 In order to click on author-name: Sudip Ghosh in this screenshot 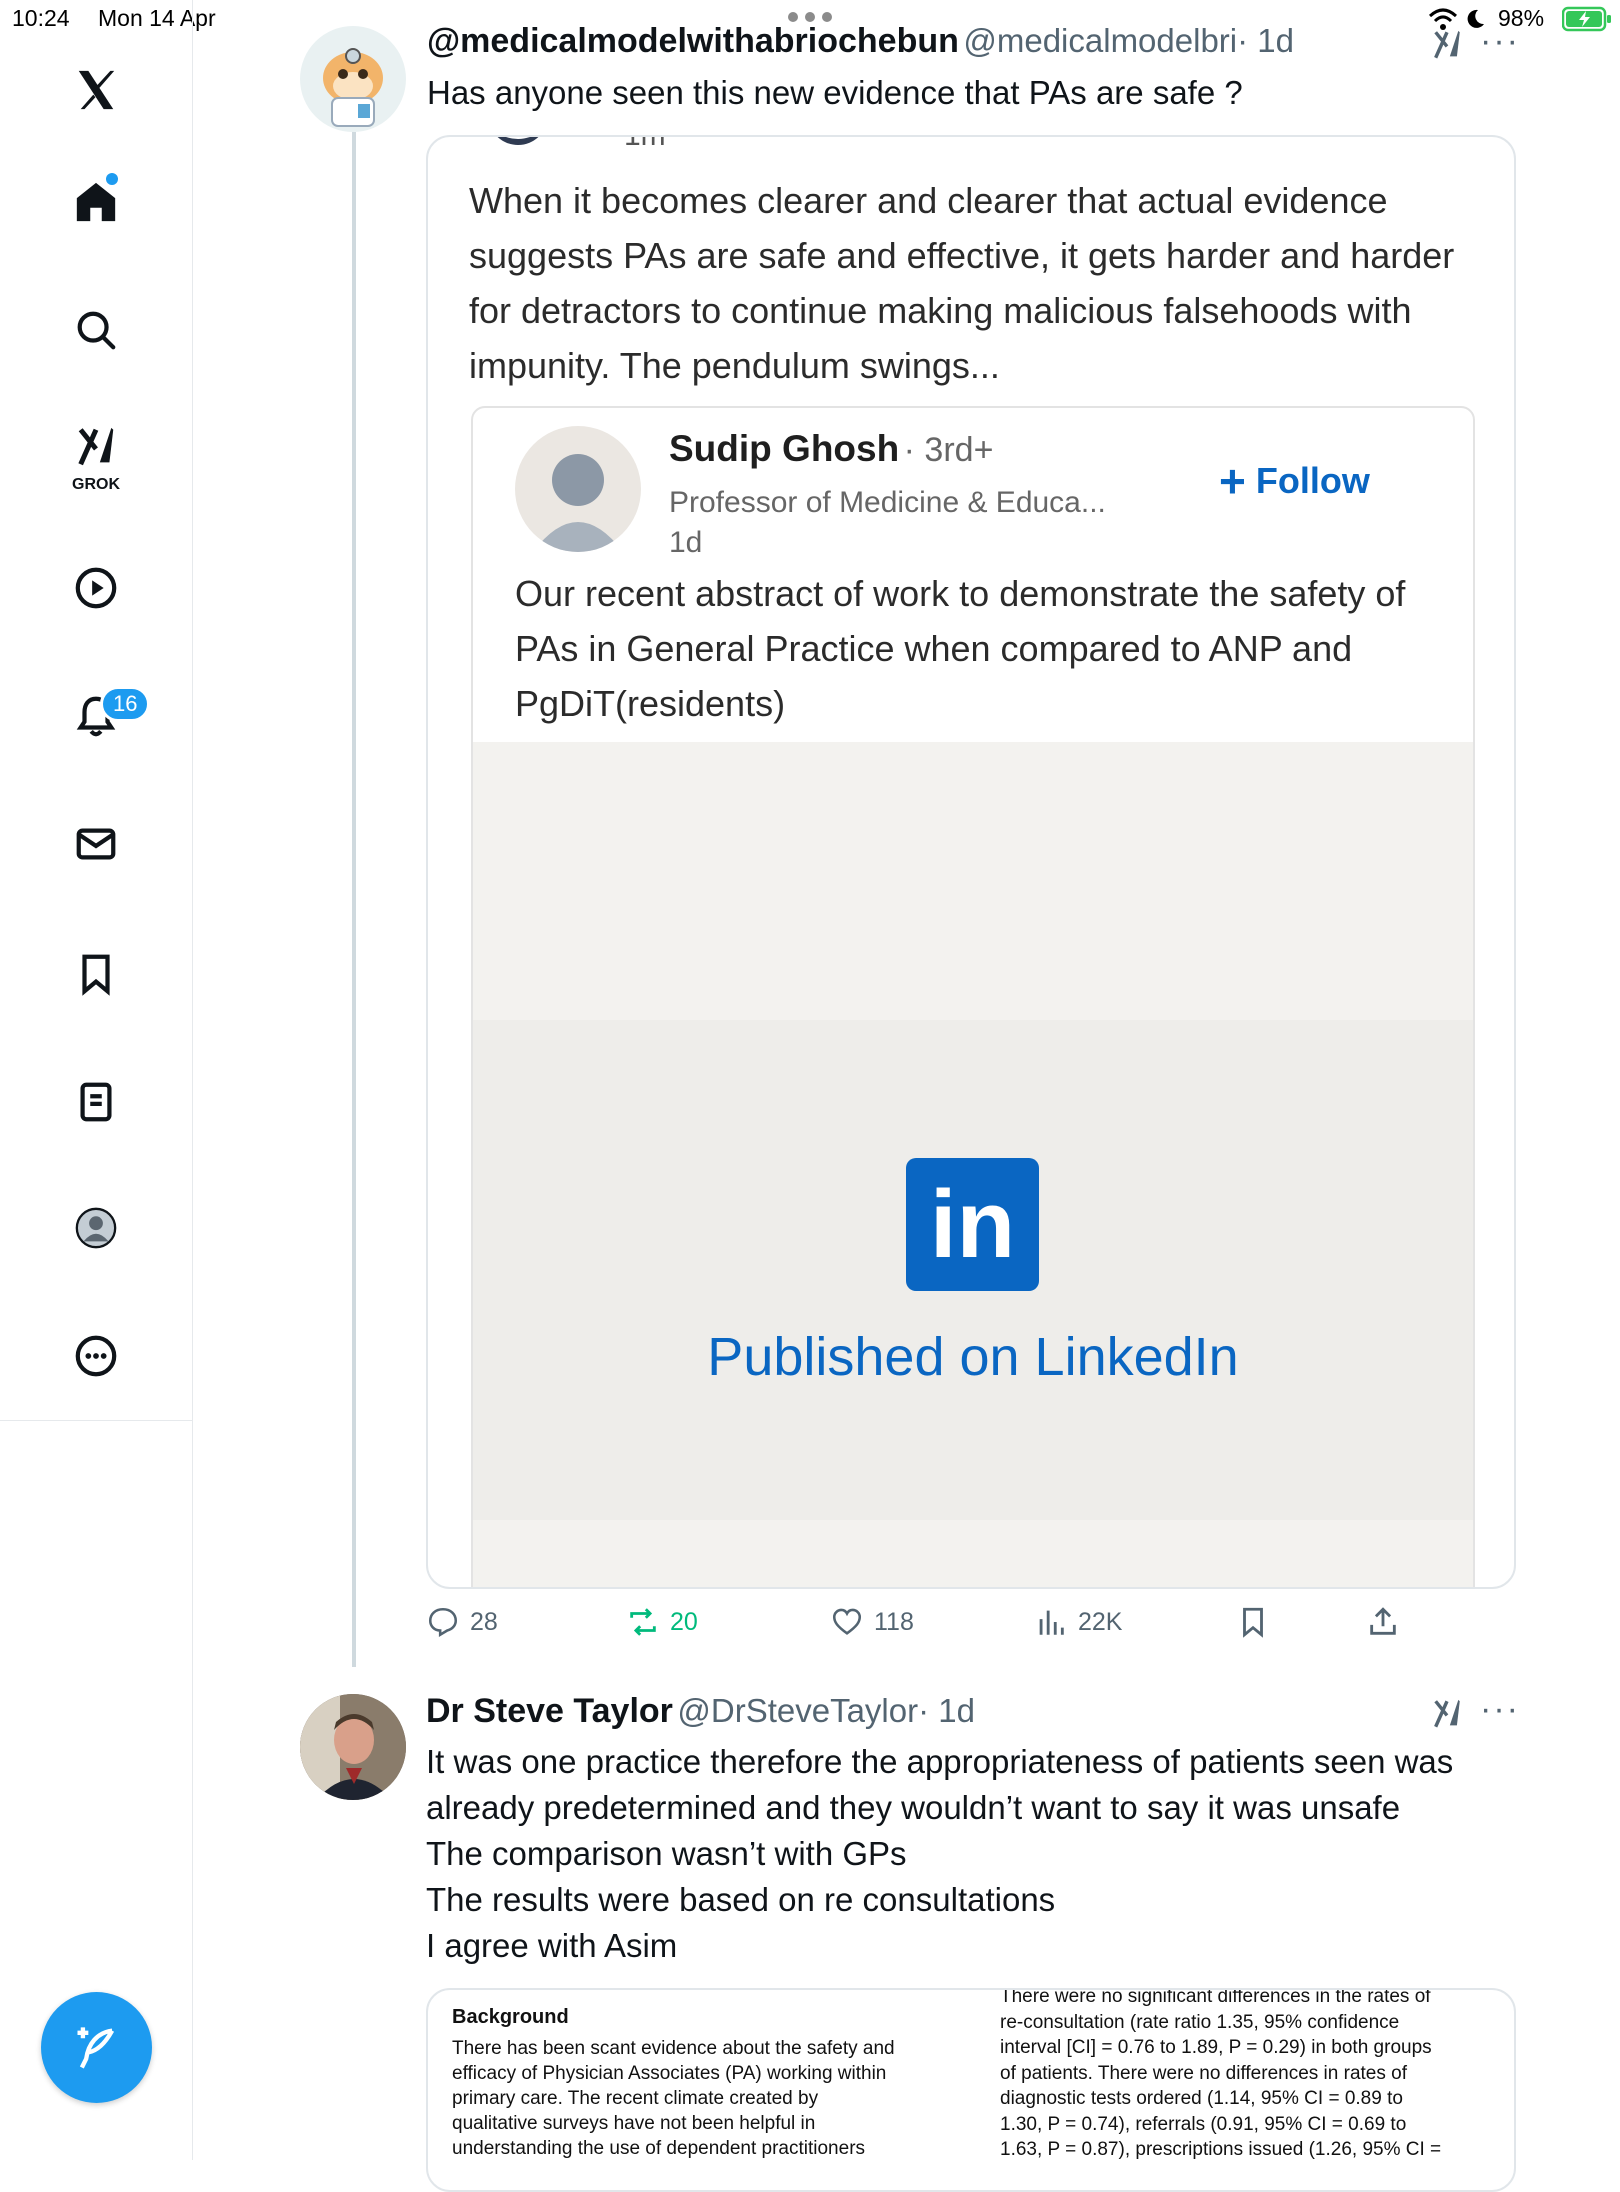, I will do `click(784, 448)`.